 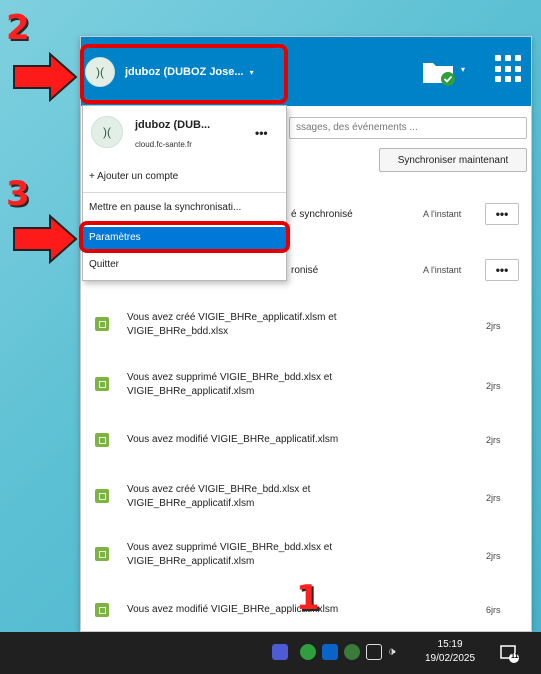 I want to click on activity-time: 6jrs, so click(x=493, y=610).